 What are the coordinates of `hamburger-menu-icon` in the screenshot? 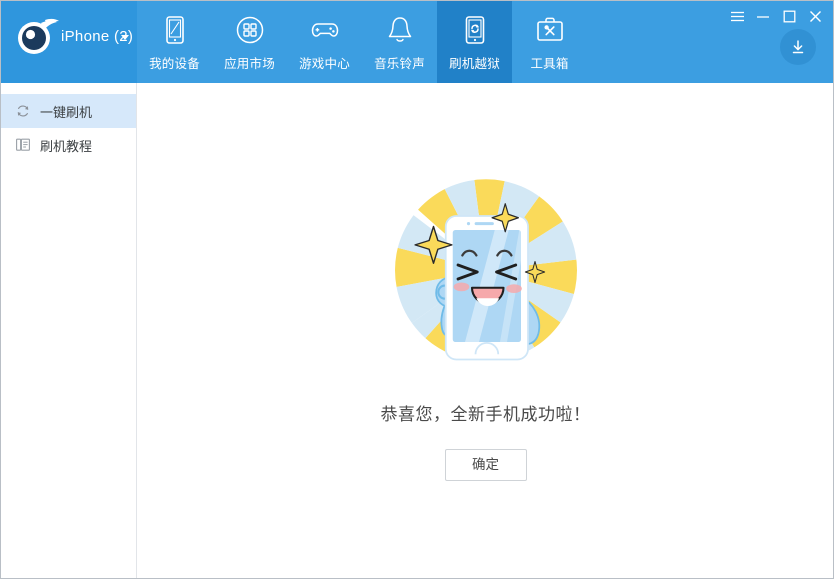 It's located at (737, 16).